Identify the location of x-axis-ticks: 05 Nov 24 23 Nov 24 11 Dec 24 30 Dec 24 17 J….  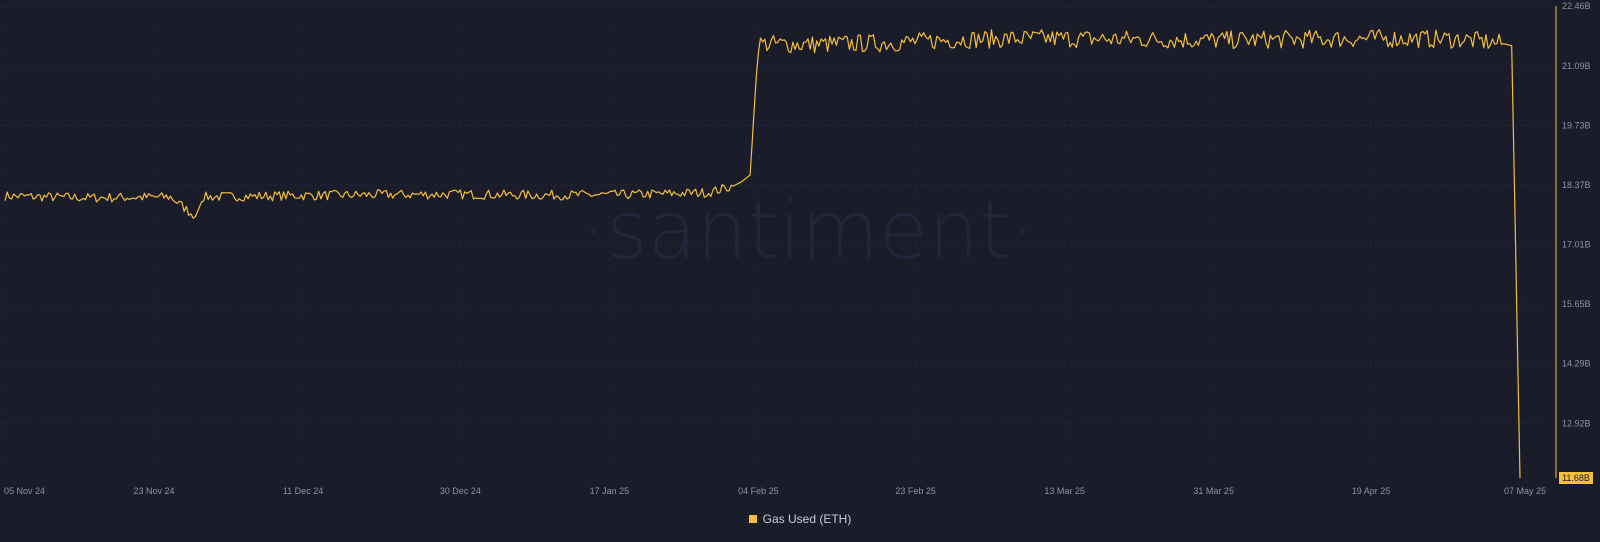
(775, 491).